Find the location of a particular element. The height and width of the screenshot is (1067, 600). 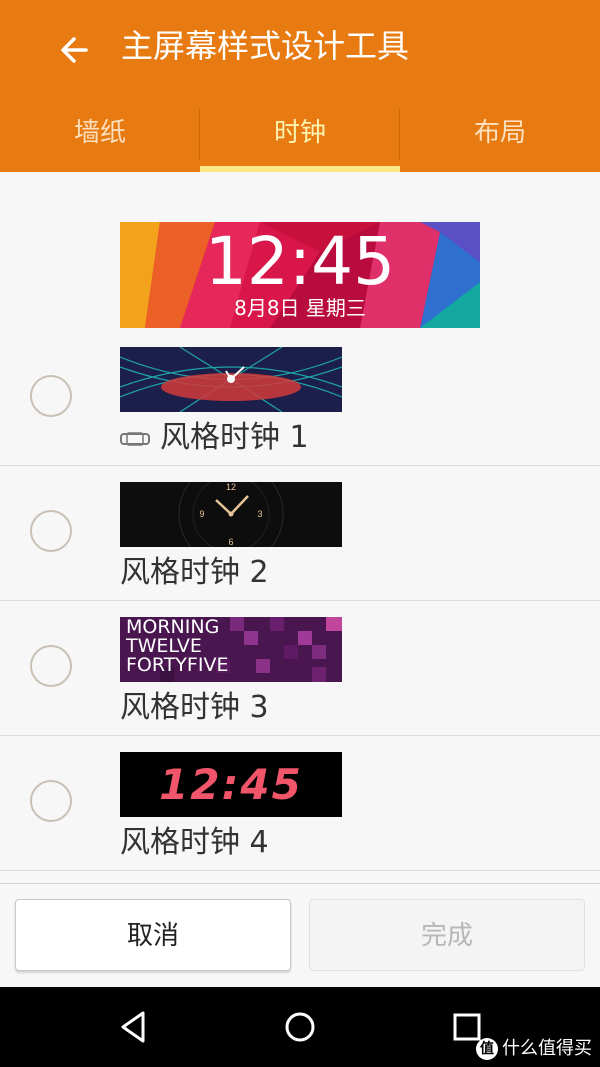

preview-time: 12:45 is located at coordinates (300, 261).